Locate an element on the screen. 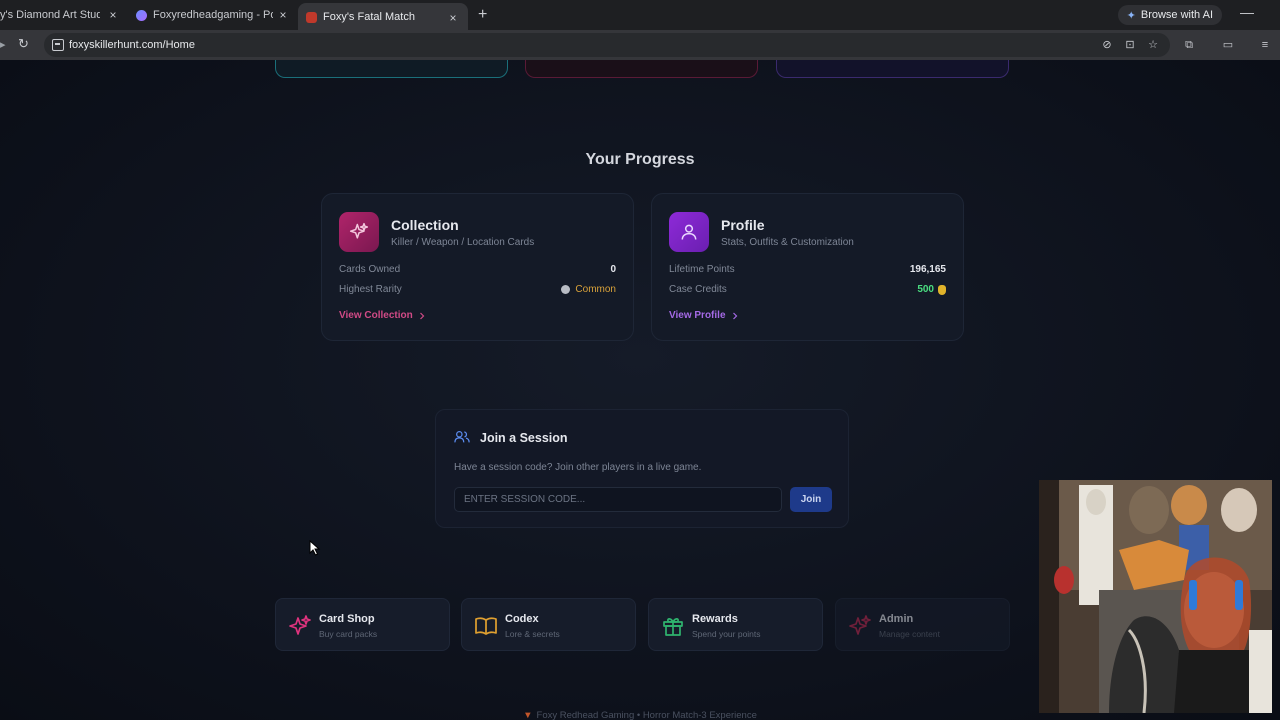 The width and height of the screenshot is (1280, 720). extensions-icon: ⧉ is located at coordinates (1189, 45).